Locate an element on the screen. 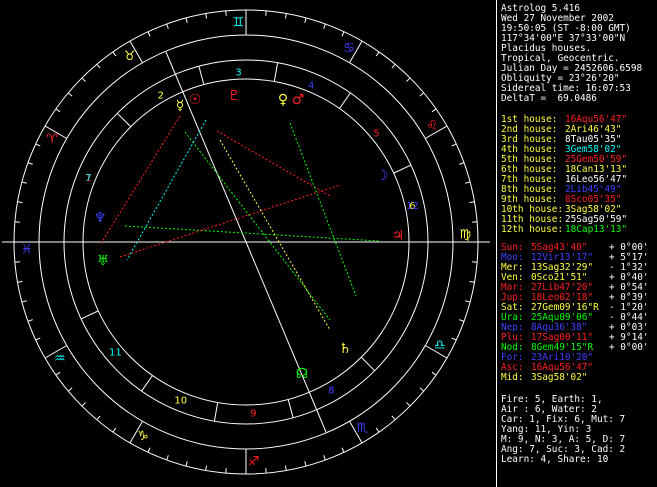 This screenshot has height=487, width=657. house-number-label: 10 is located at coordinates (180, 401).